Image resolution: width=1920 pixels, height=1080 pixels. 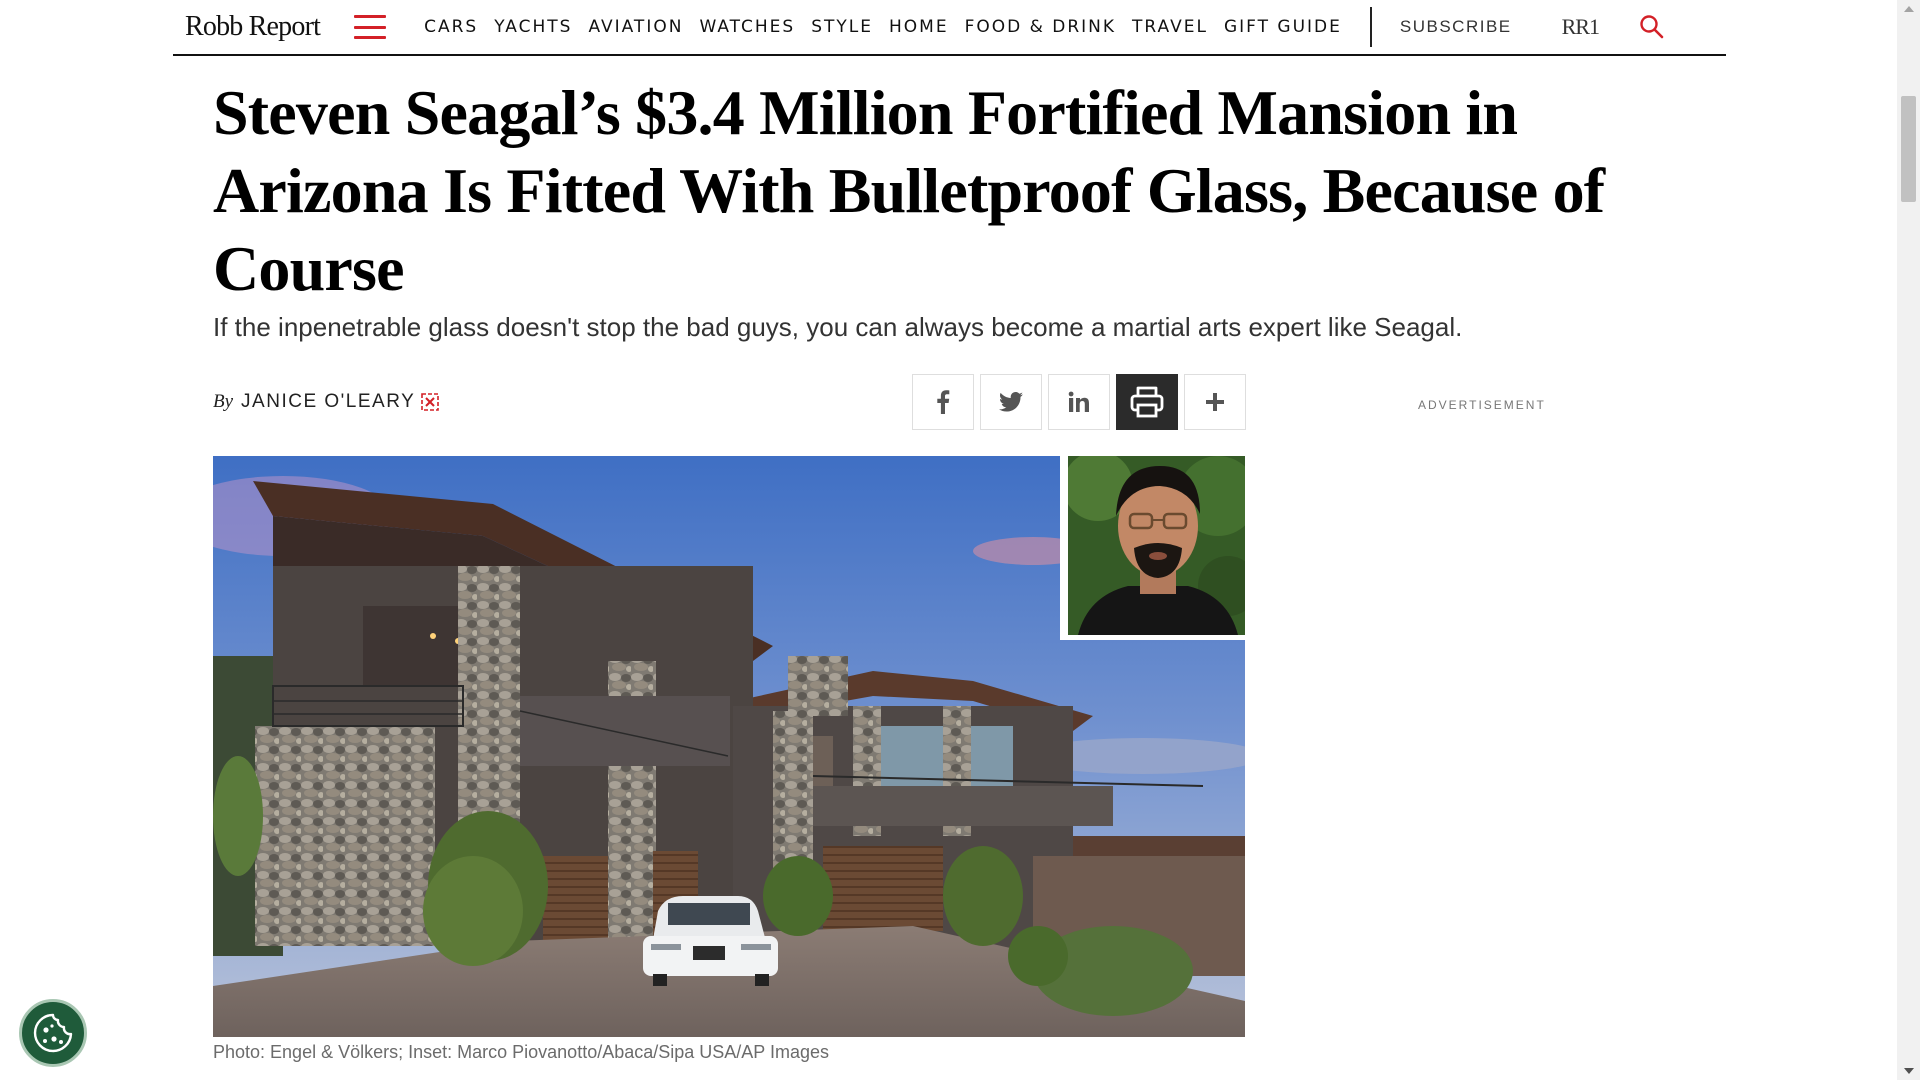 What do you see at coordinates (430, 402) in the screenshot?
I see `author-badge-icon` at bounding box center [430, 402].